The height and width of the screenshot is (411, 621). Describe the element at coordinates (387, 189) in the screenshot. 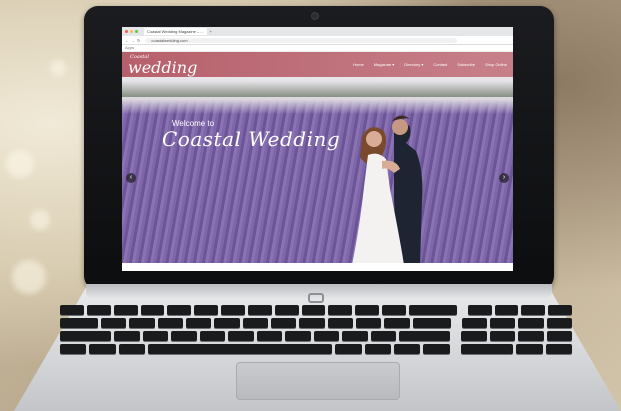

I see `wedding-couple-photo` at that location.